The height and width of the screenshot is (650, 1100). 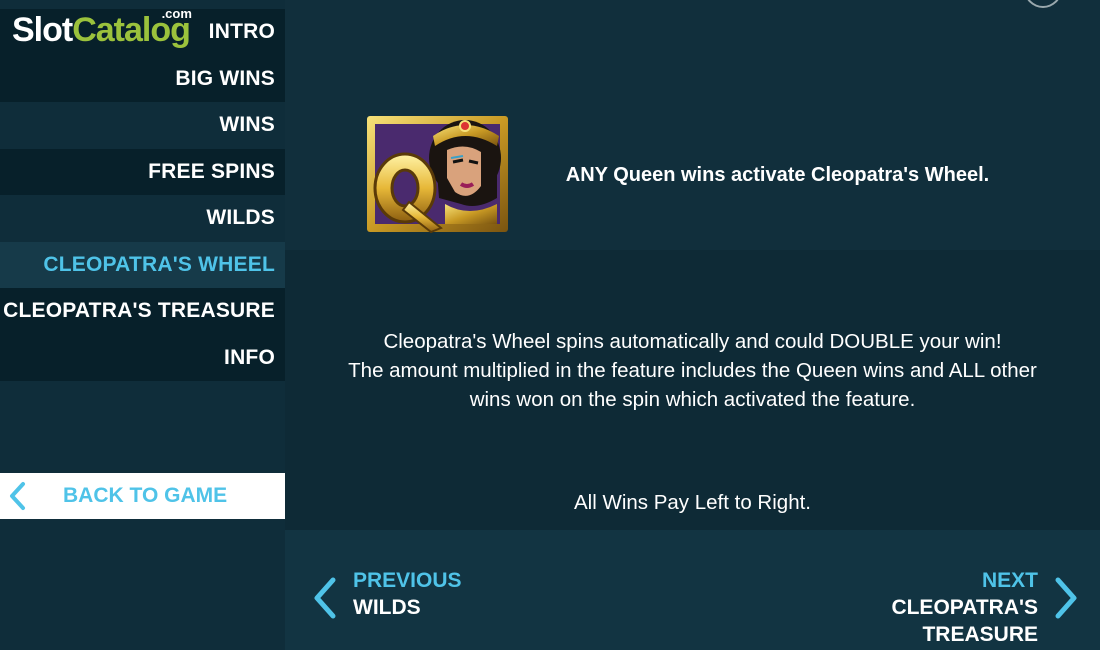 What do you see at coordinates (102, 28) in the screenshot?
I see `slotcatalog-logo: Slot Catalog .com` at bounding box center [102, 28].